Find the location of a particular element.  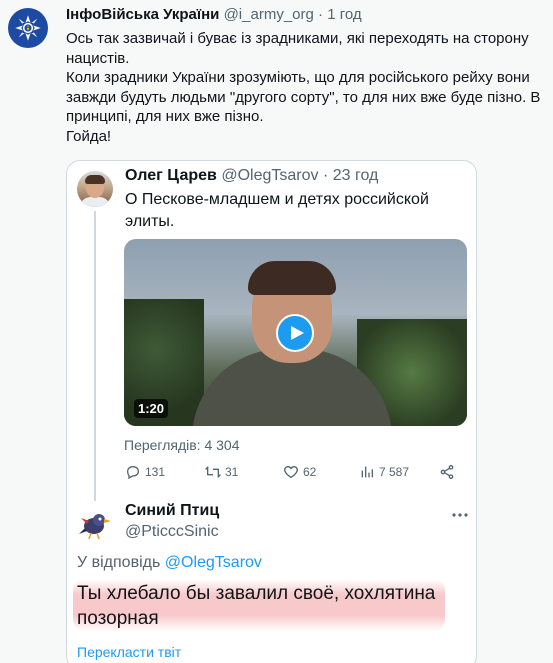

quoted-author-handle: @OlegTsarov is located at coordinates (269, 175).